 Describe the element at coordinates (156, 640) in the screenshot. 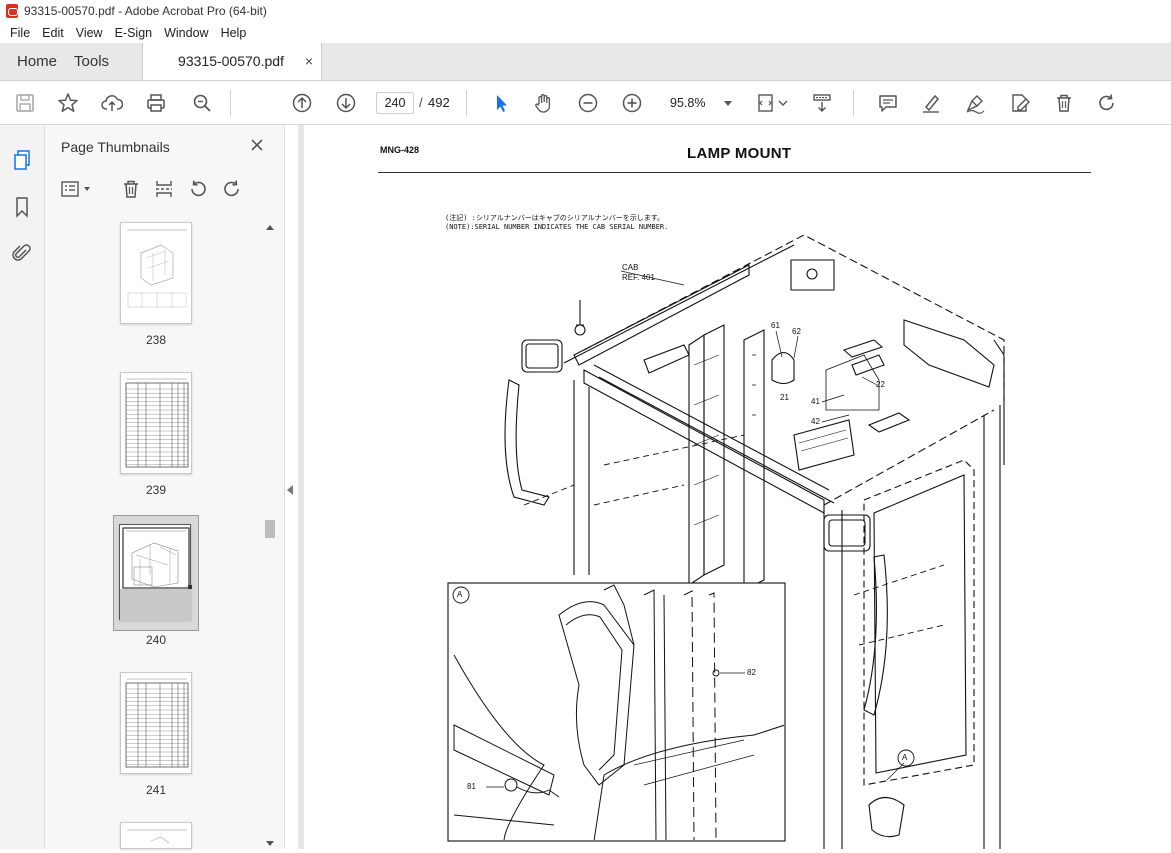

I see `thumbnail-label: 240` at that location.